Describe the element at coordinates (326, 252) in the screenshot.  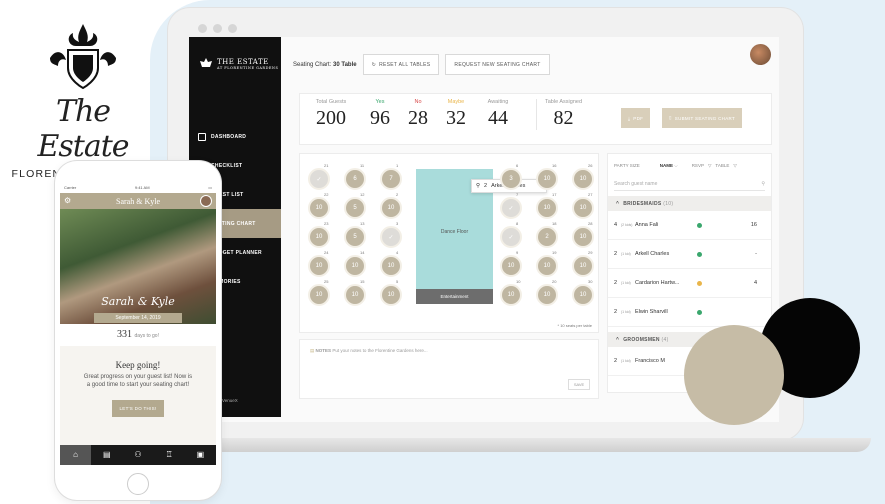
I see `table-number: 24` at that location.